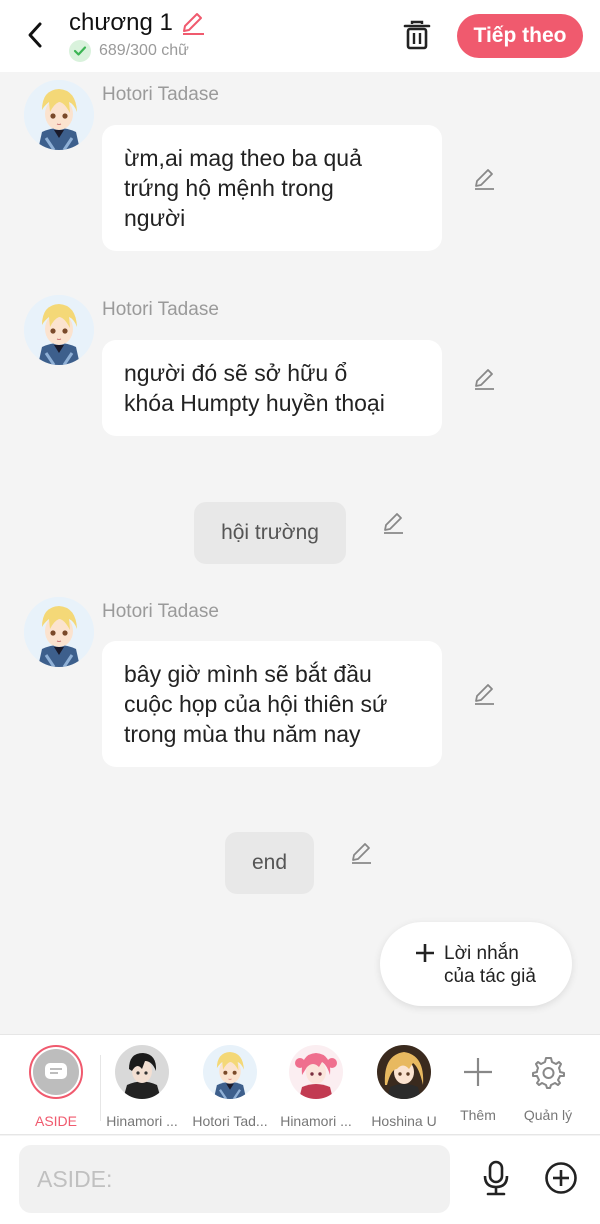 Image resolution: width=600 pixels, height=1224 pixels. Describe the element at coordinates (236, 373) in the screenshot. I see `message-line: người đó sẽ sở hữu ổ` at that location.